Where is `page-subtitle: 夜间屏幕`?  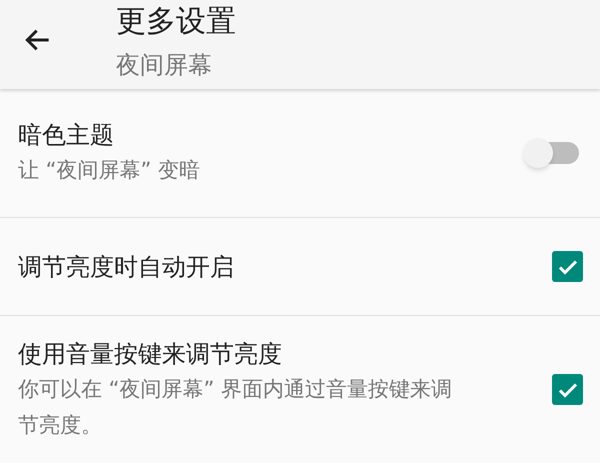
page-subtitle: 夜间屏幕 is located at coordinates (164, 65).